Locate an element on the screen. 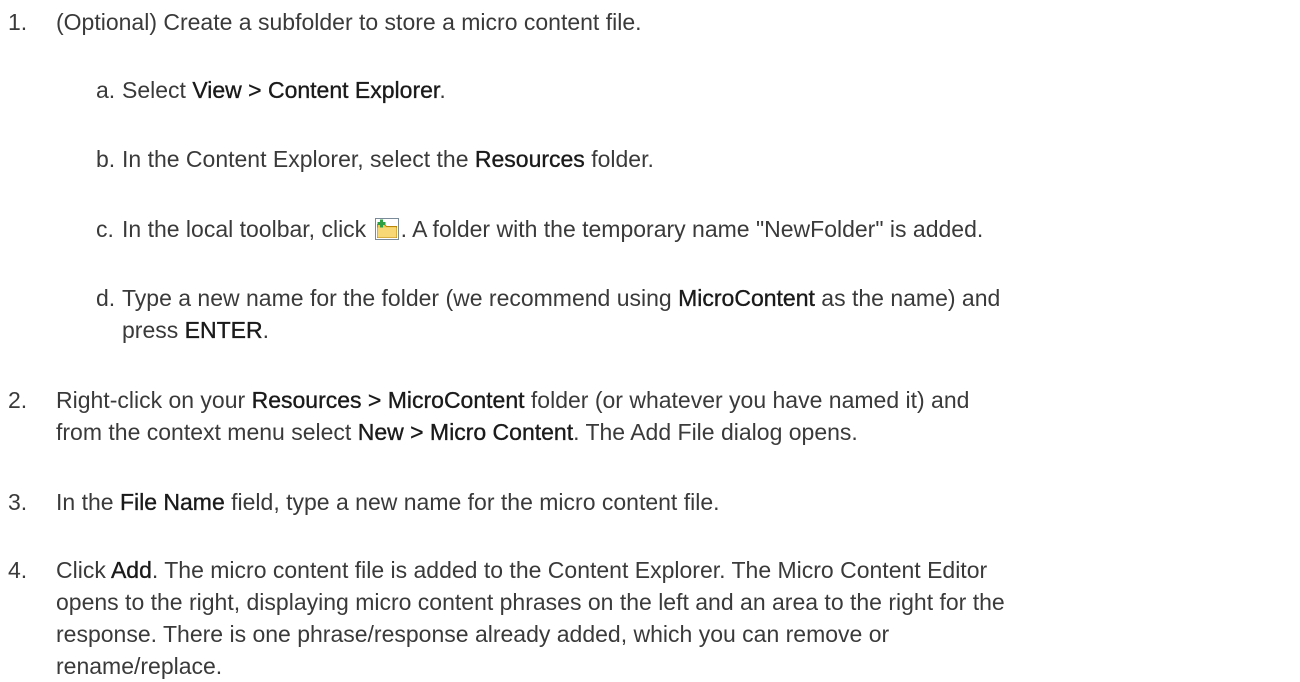 Image resolution: width=1300 pixels, height=682 pixels. ui-enter-key: ENTER is located at coordinates (223, 330).